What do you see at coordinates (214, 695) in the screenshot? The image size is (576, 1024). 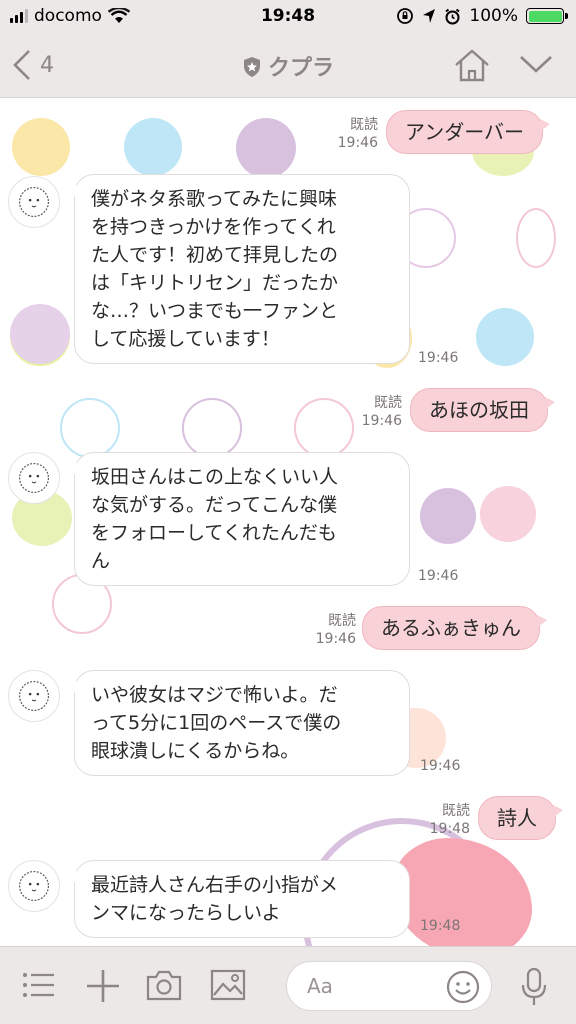 I see `message-line: いや彼女はマジで怖いよ。だ` at bounding box center [214, 695].